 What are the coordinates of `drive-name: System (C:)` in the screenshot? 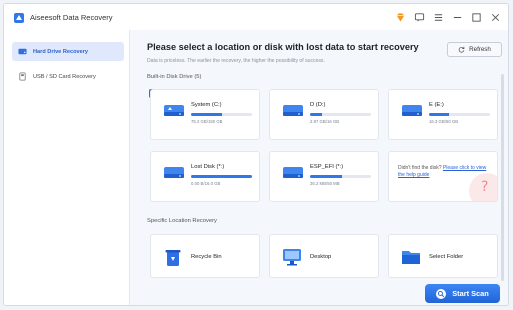 It's located at (206, 105).